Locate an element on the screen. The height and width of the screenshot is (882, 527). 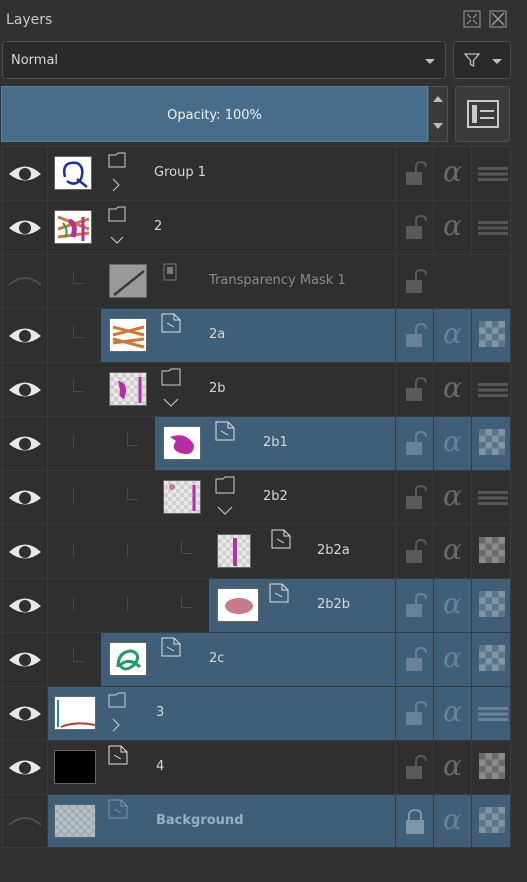
layer-name: 3 is located at coordinates (160, 712).